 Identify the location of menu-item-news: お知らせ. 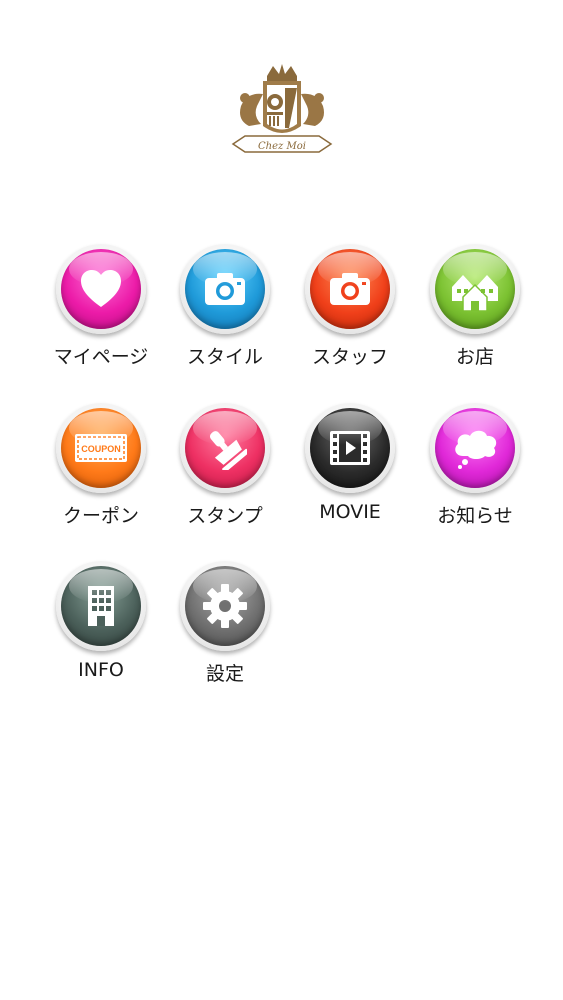
(475, 473).